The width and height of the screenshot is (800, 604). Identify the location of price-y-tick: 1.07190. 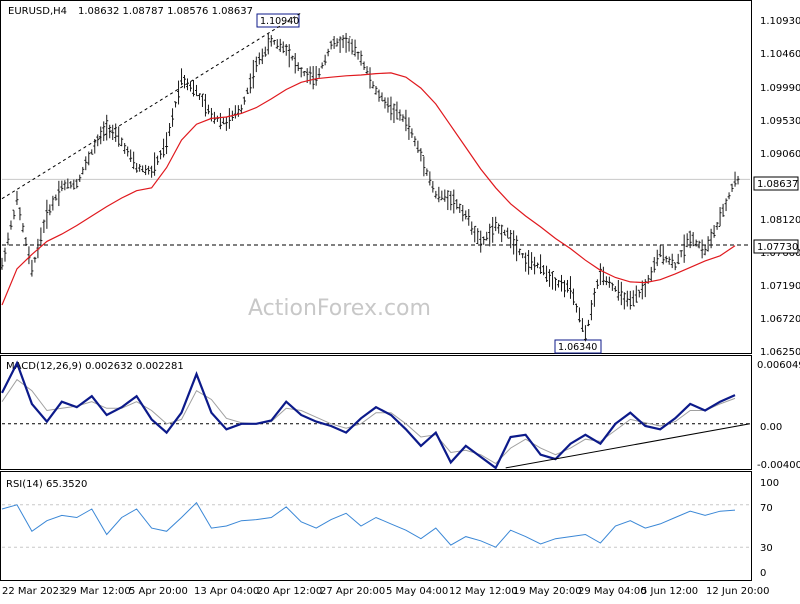
(780, 286).